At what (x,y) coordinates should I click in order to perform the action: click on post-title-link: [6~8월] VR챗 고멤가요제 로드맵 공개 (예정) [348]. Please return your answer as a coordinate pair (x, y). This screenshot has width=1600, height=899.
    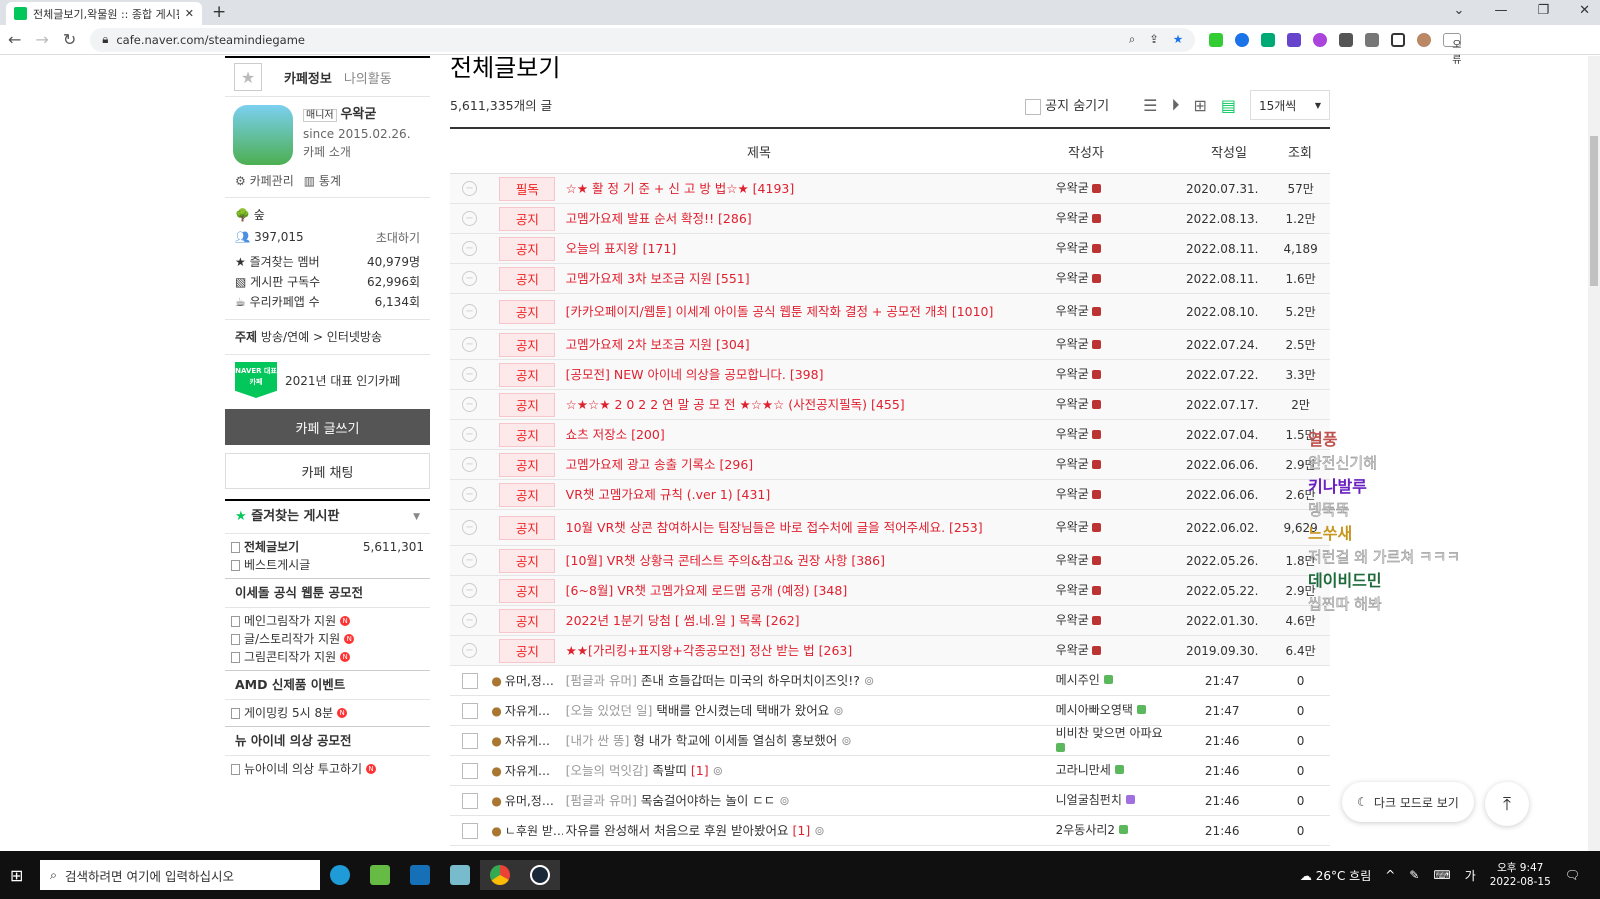
    Looking at the image, I should click on (811, 591).